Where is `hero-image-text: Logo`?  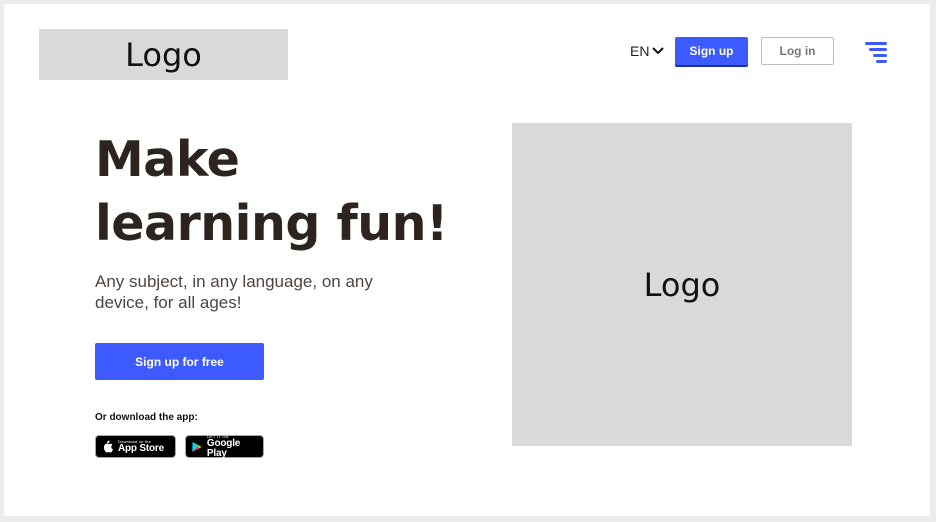
hero-image-text: Logo is located at coordinates (682, 284).